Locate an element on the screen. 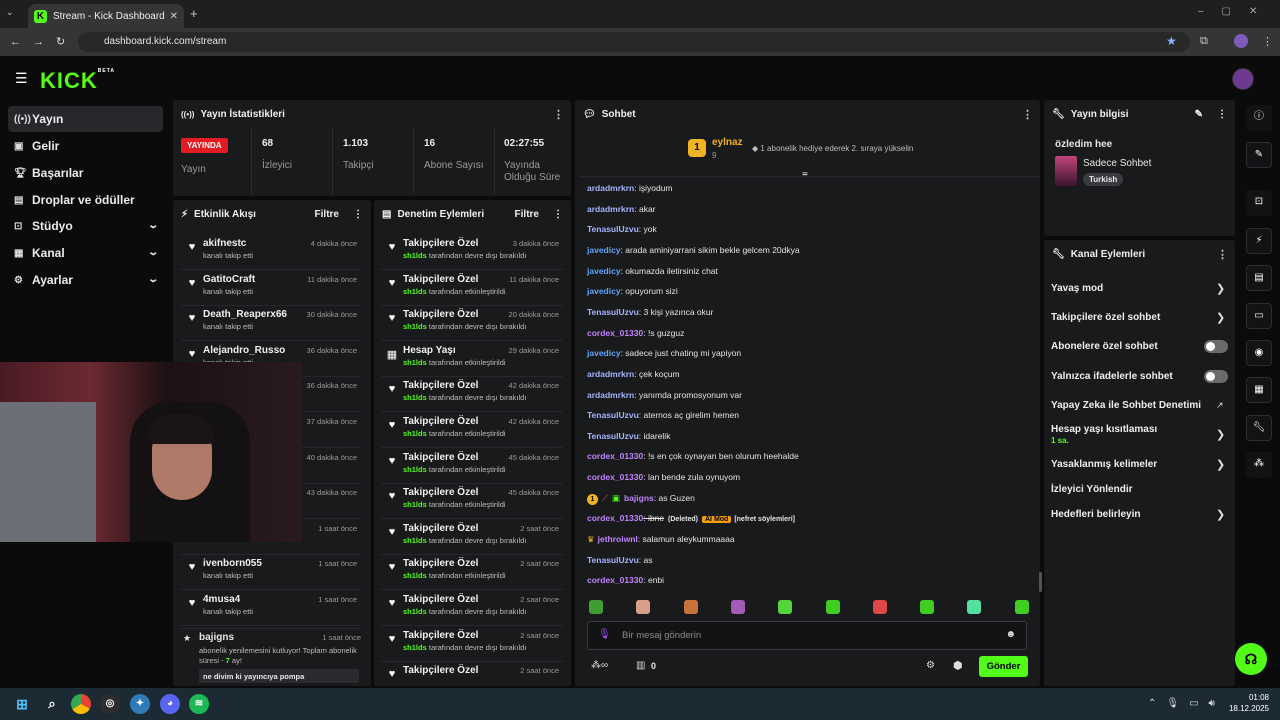 The image size is (1280, 720). sidebar-item-droplar: ▤ Droplar ve ödüller is located at coordinates (85, 200).